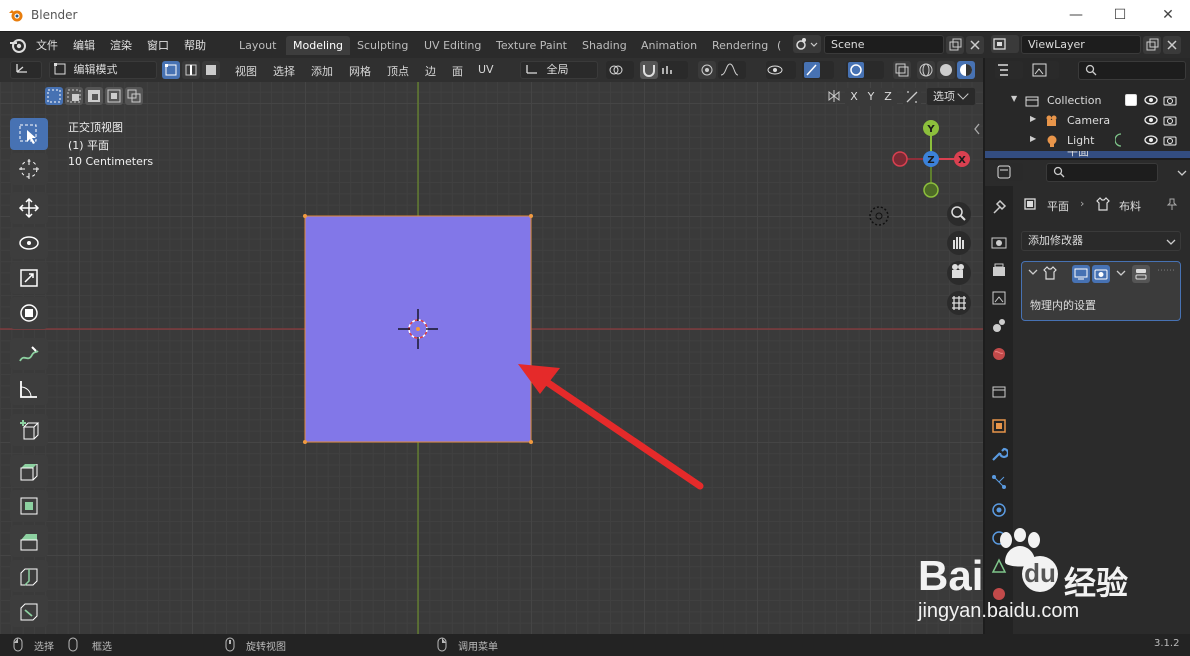 The image size is (1190, 656). I want to click on view-layer-tab-icon, so click(999, 298).